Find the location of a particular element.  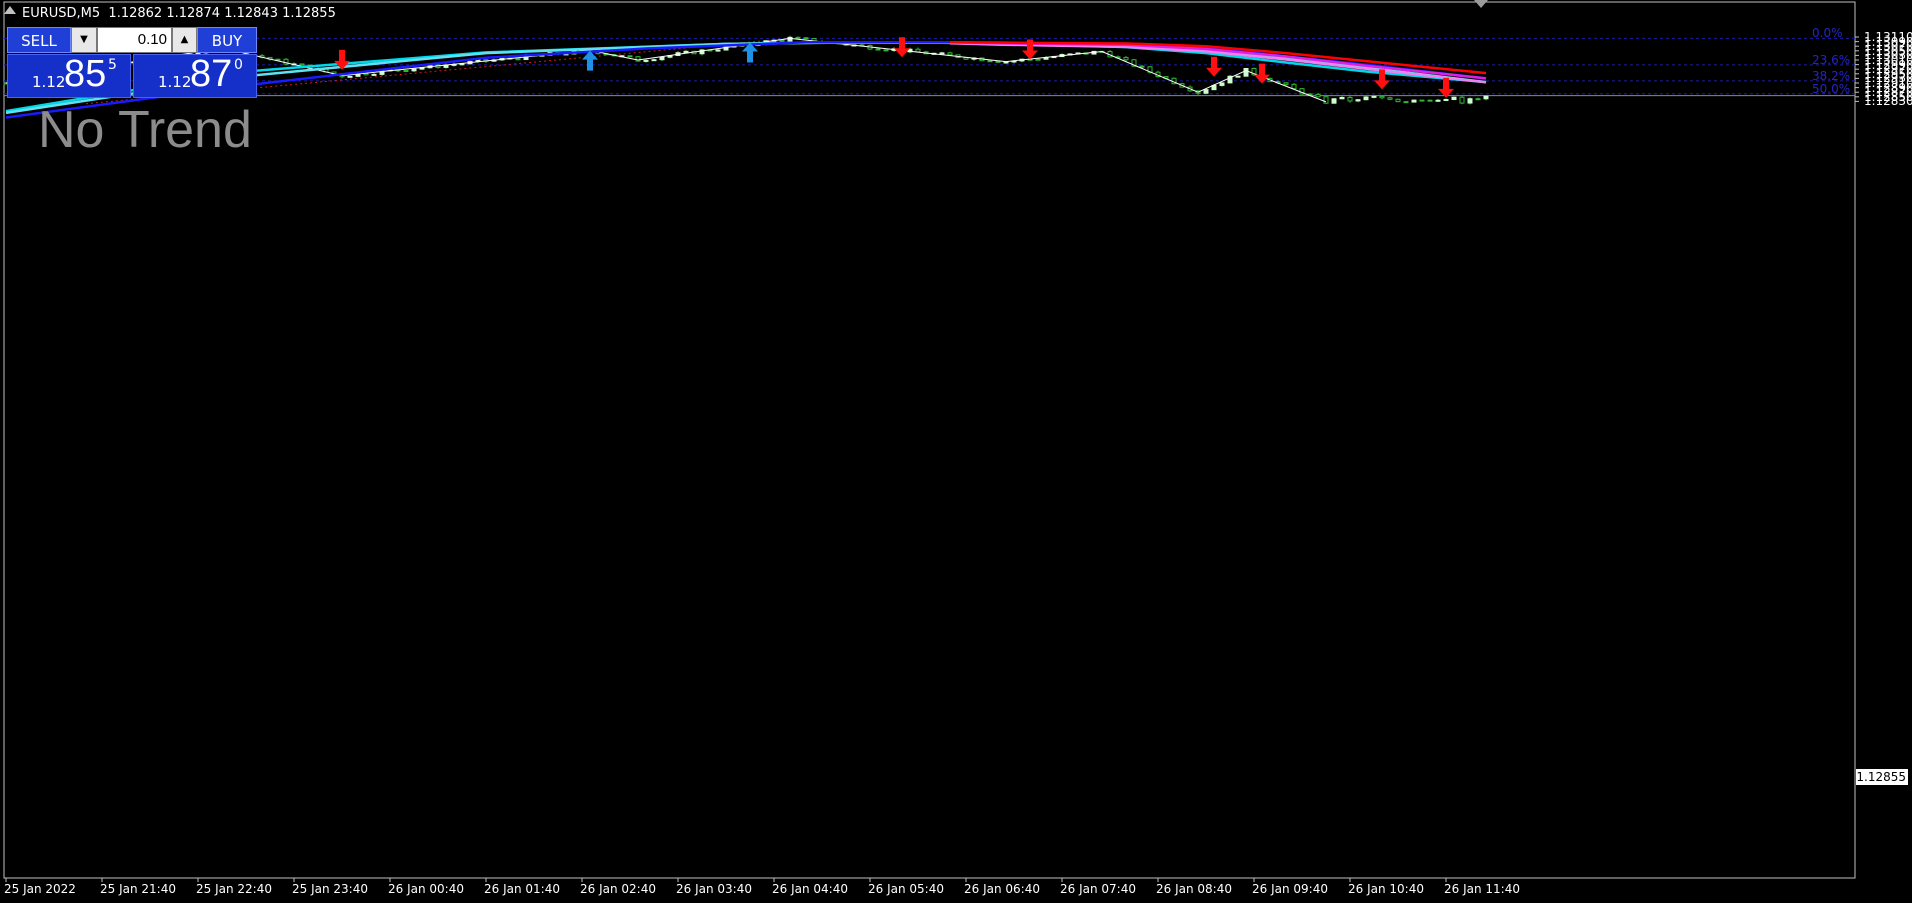

sell-button: SELL is located at coordinates (39, 40).